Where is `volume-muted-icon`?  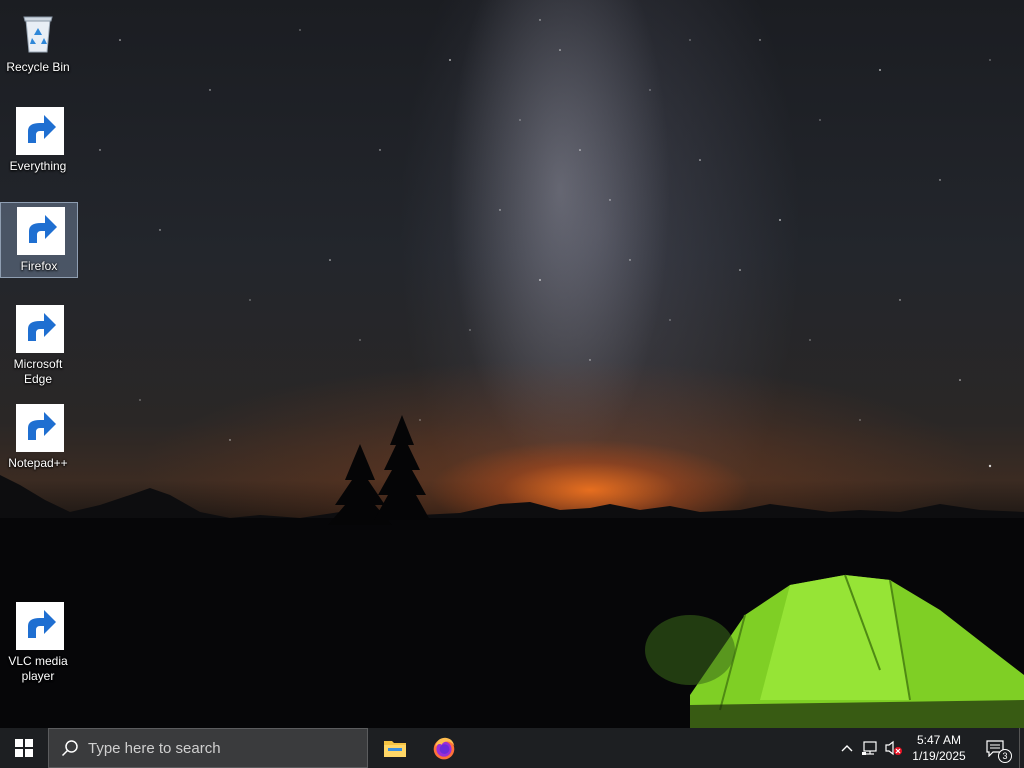
volume-muted-icon is located at coordinates (893, 748).